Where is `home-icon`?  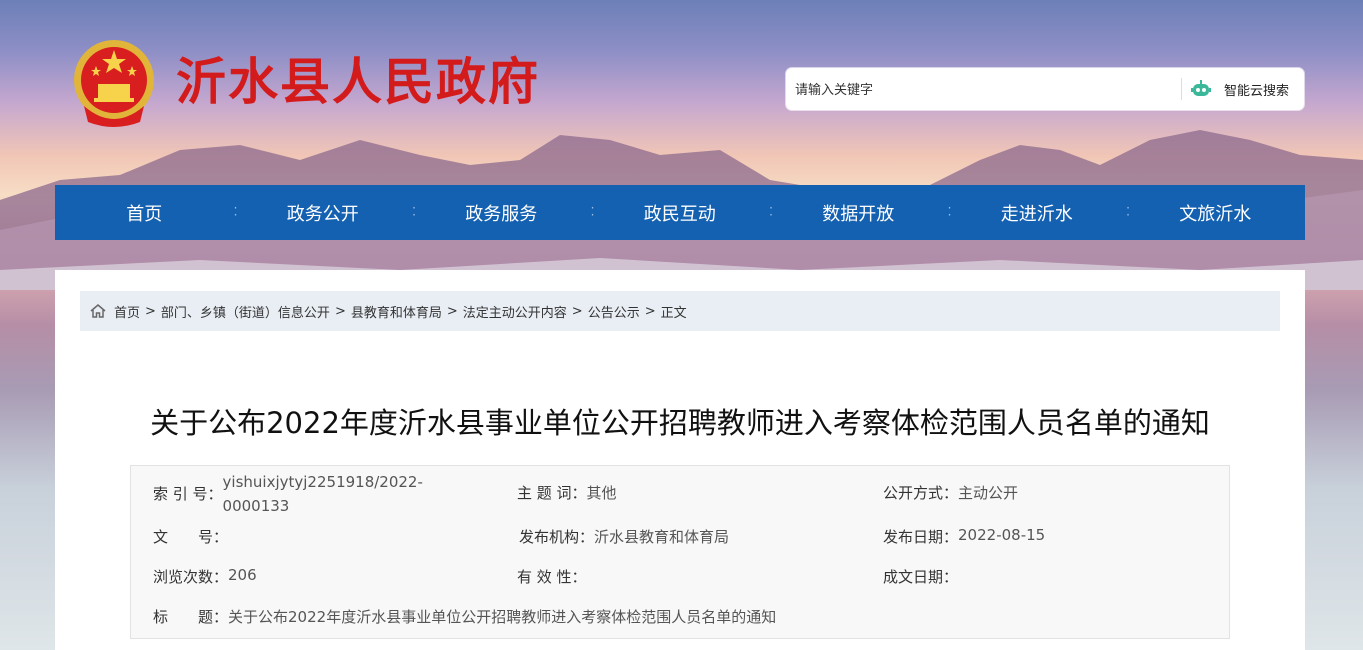 home-icon is located at coordinates (98, 311).